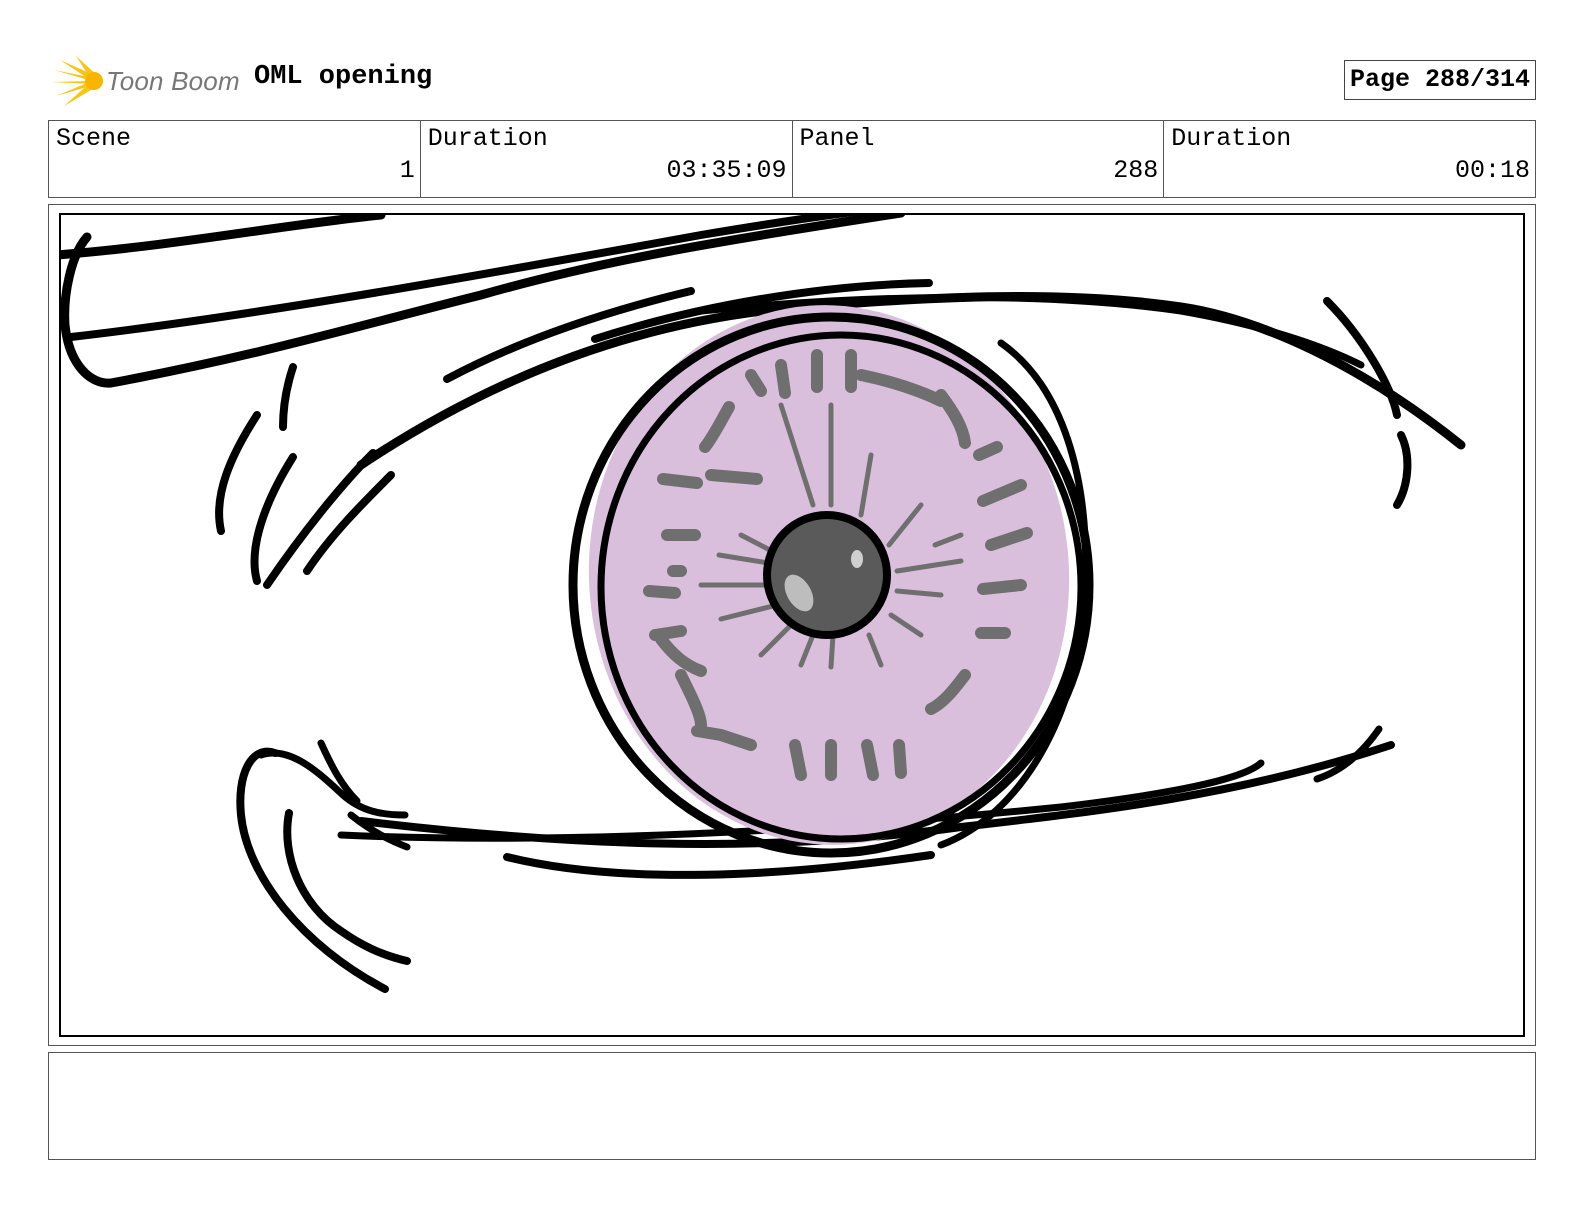 This screenshot has width=1584, height=1224. I want to click on panel-duration-value: 00:18, so click(1492, 170).